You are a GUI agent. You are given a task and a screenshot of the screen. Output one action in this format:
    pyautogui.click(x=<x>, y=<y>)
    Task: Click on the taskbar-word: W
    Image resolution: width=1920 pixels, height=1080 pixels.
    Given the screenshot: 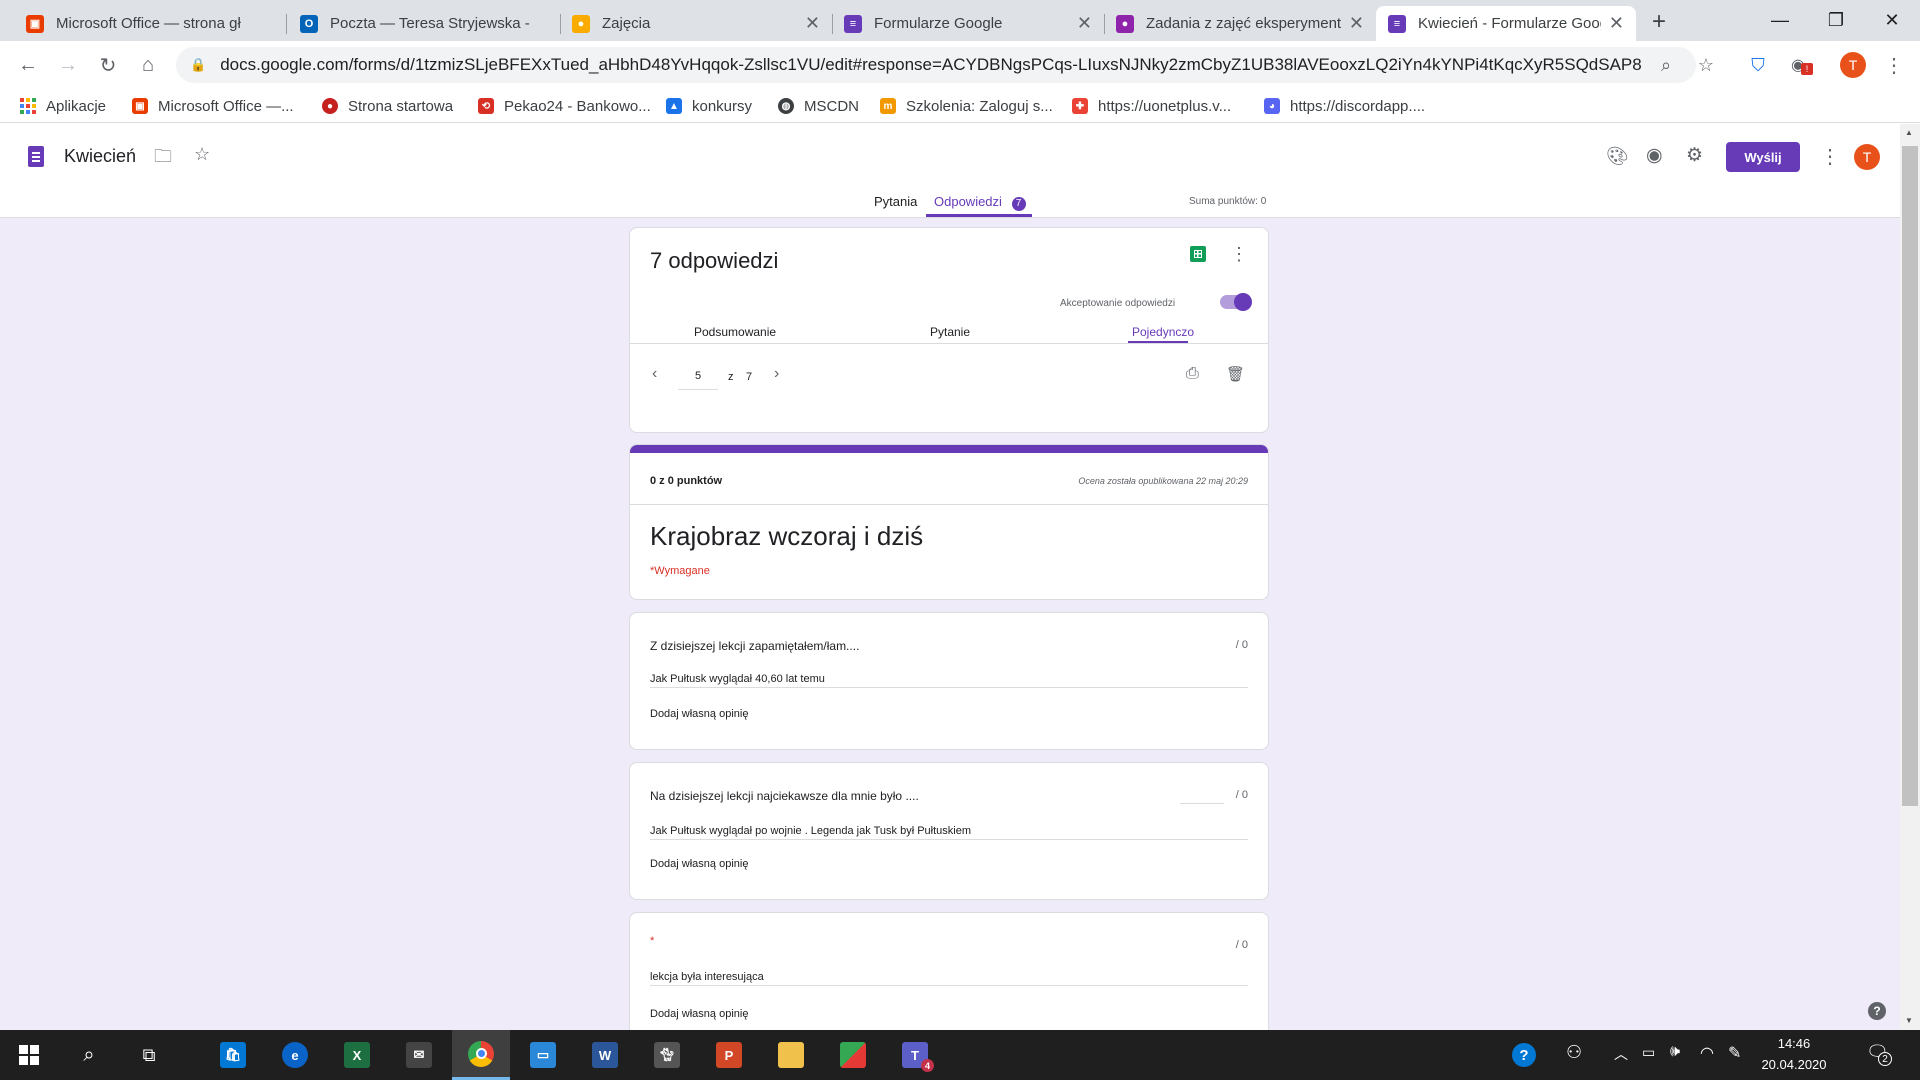 What is the action you would take?
    pyautogui.click(x=605, y=1055)
    